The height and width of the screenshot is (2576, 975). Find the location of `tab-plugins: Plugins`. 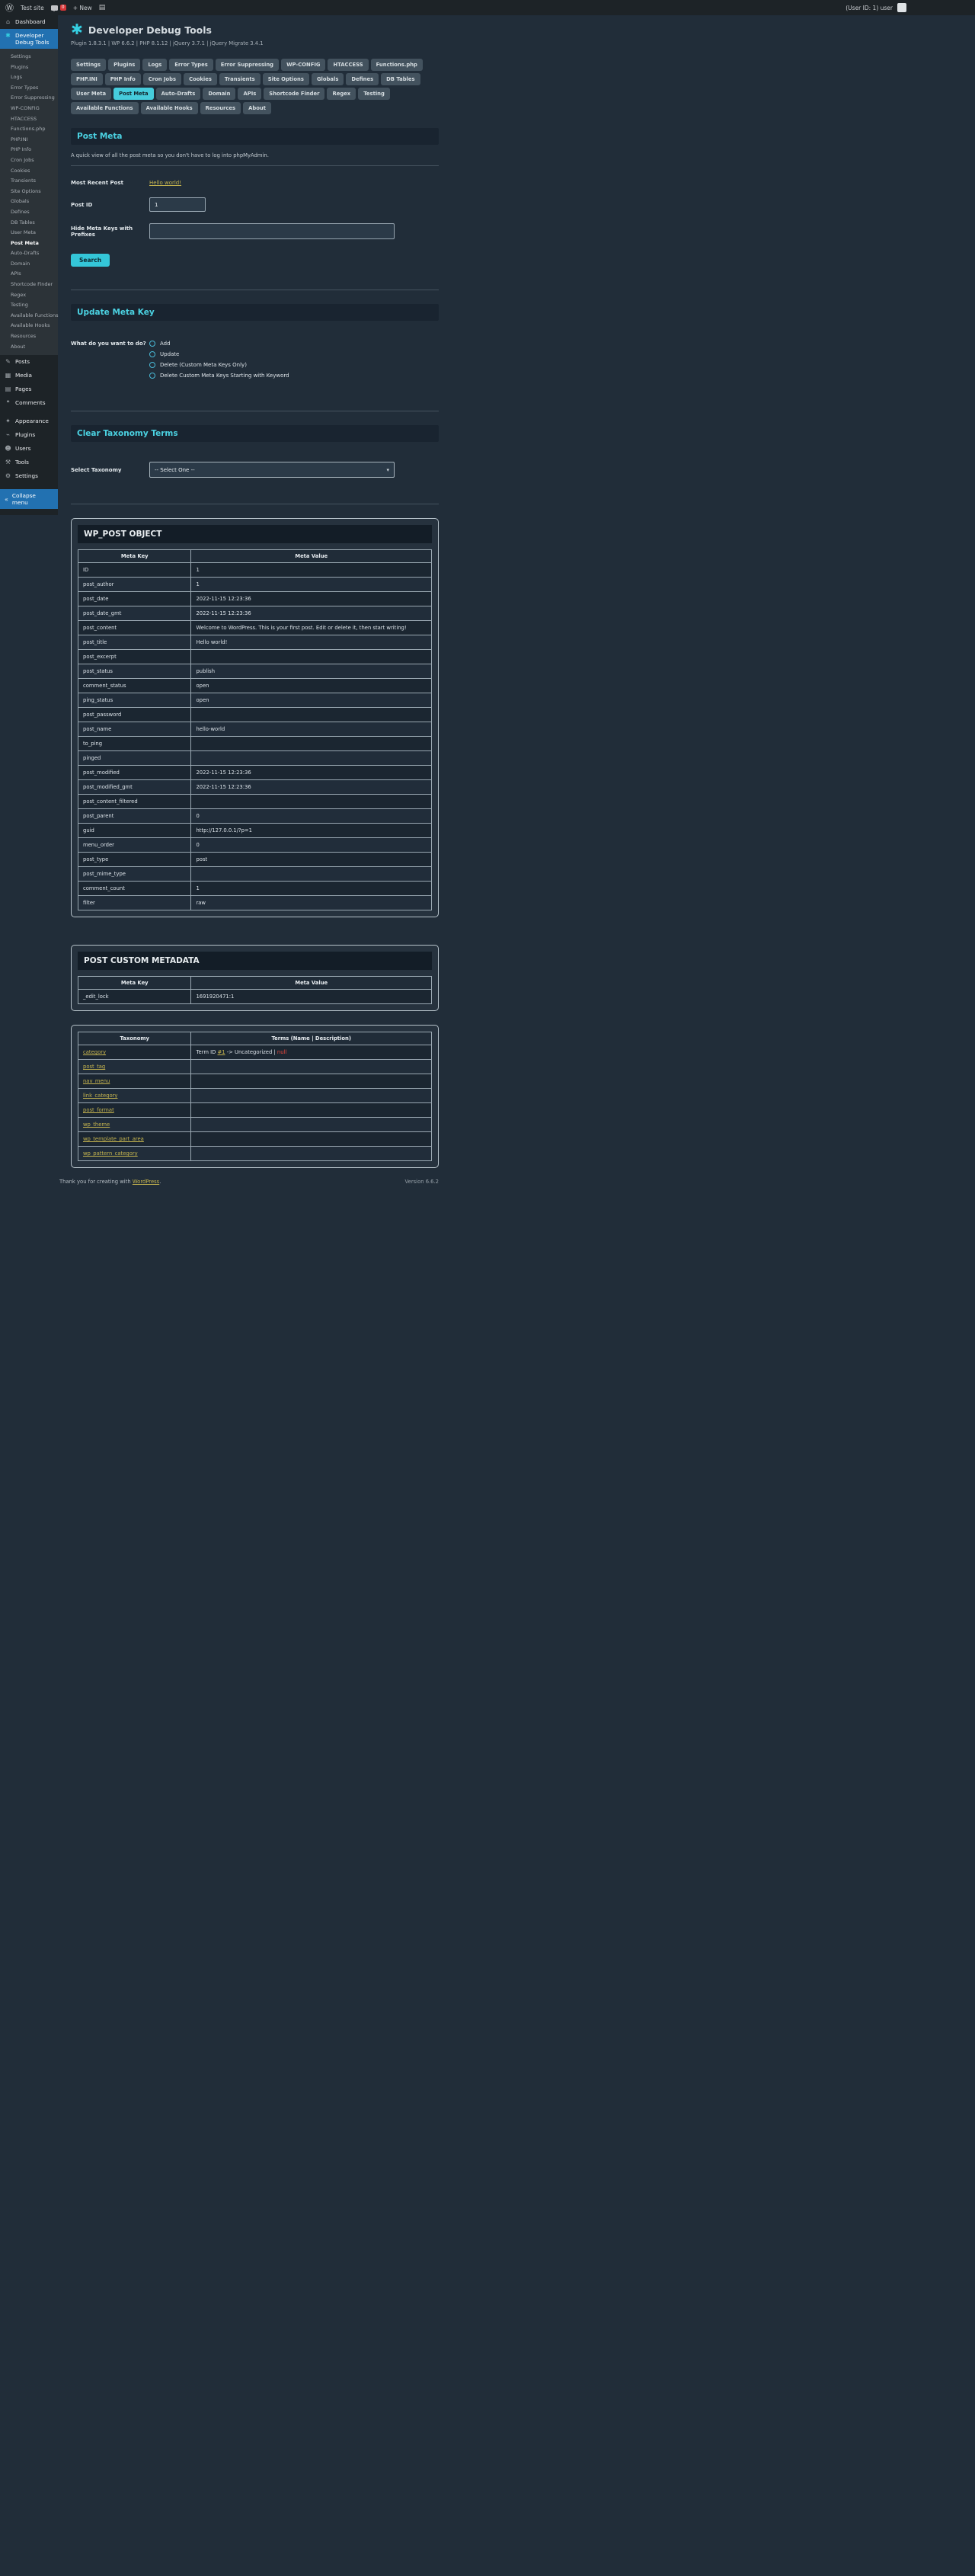

tab-plugins: Plugins is located at coordinates (124, 65).